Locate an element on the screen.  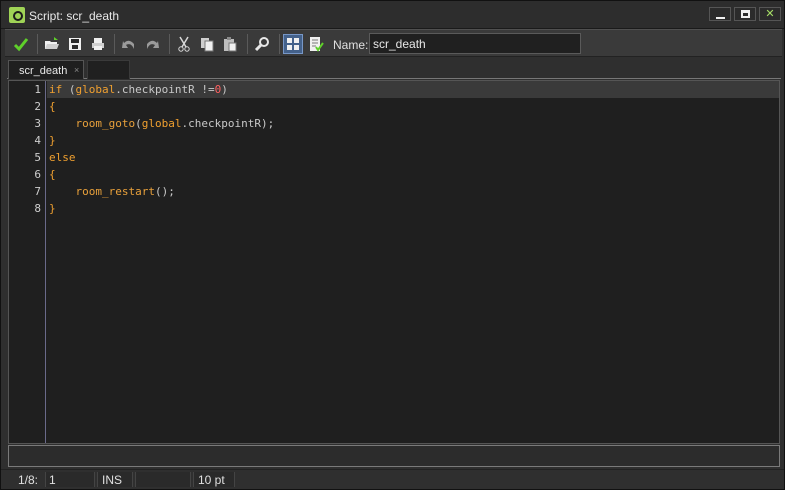
printer-icon is located at coordinates (98, 44).